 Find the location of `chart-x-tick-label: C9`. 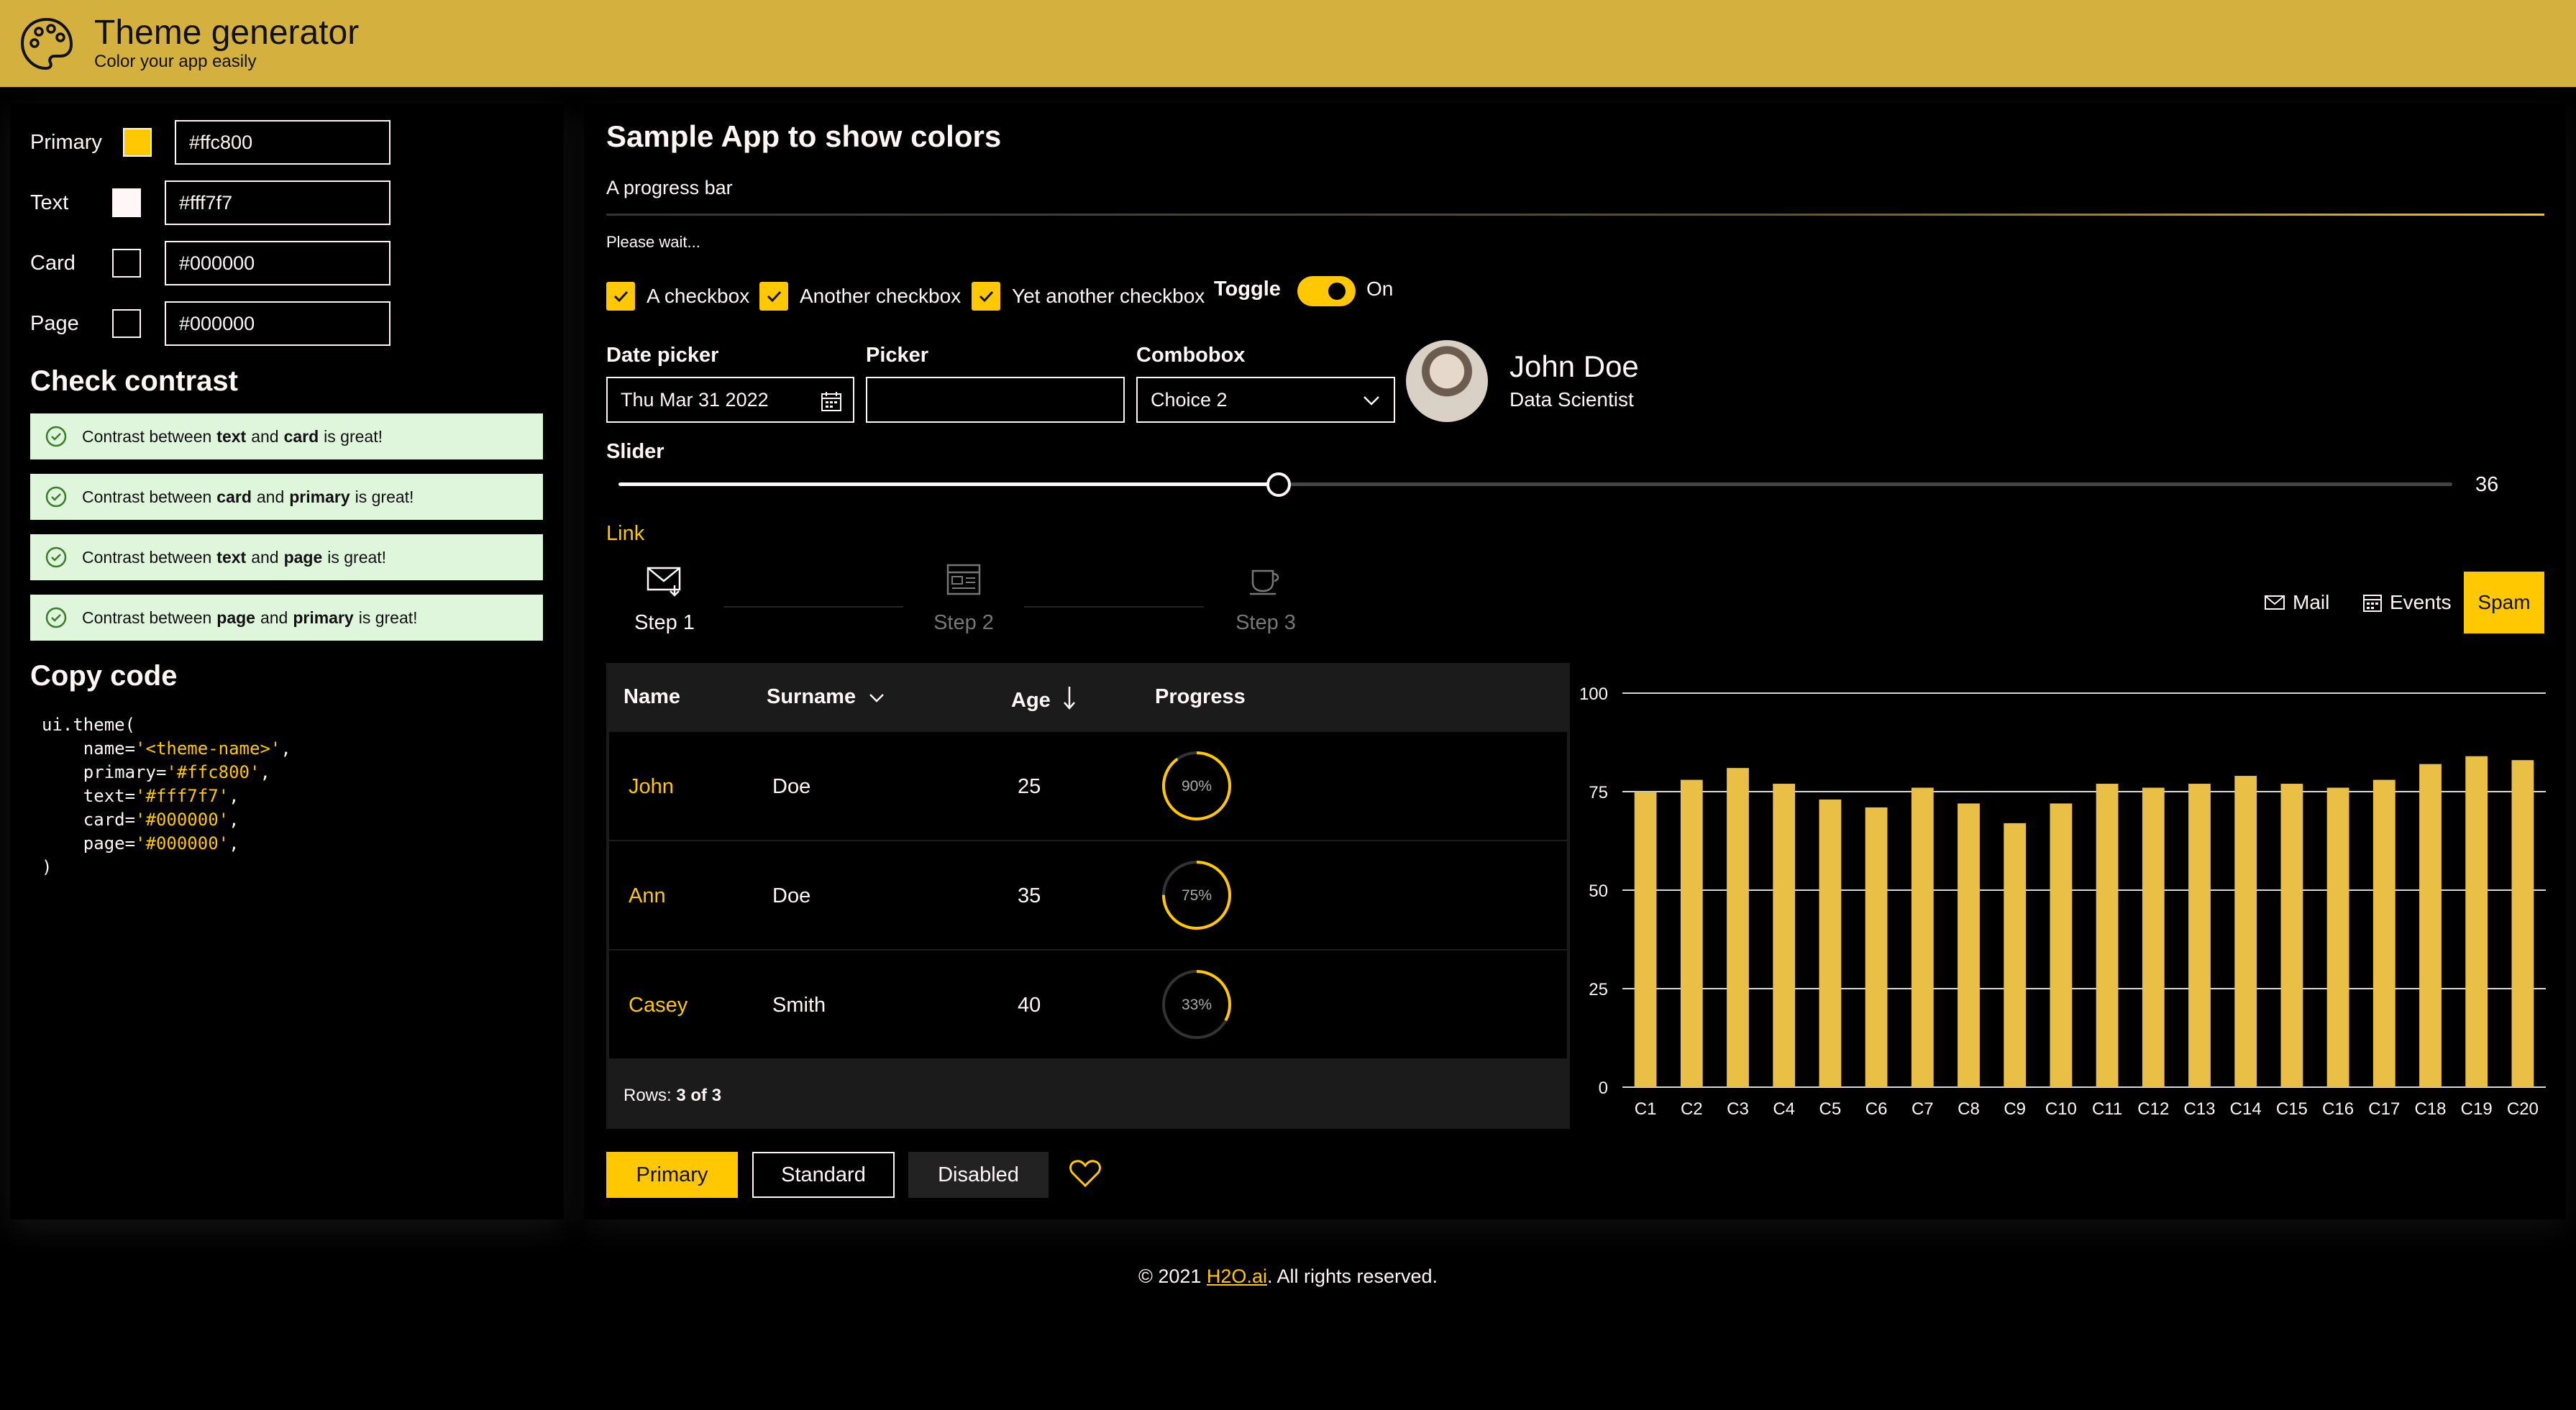

chart-x-tick-label: C9 is located at coordinates (2015, 1109).